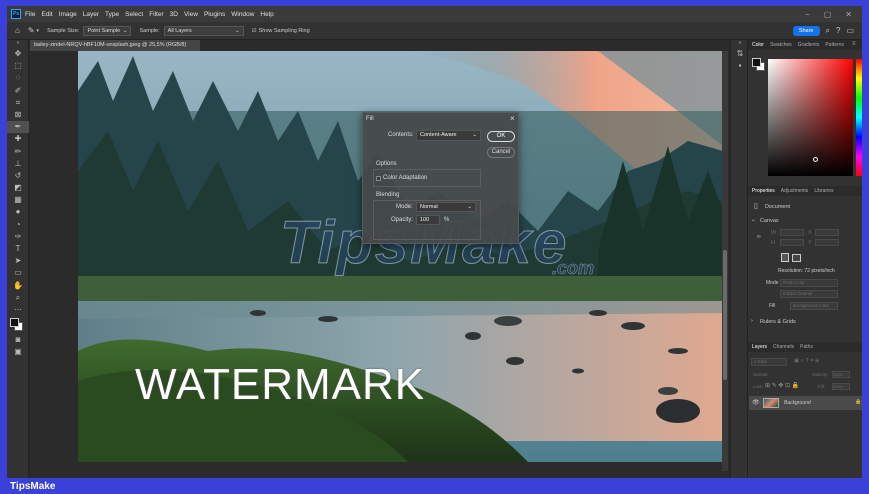  I want to click on tab-adjustments: Adjustments, so click(795, 191).